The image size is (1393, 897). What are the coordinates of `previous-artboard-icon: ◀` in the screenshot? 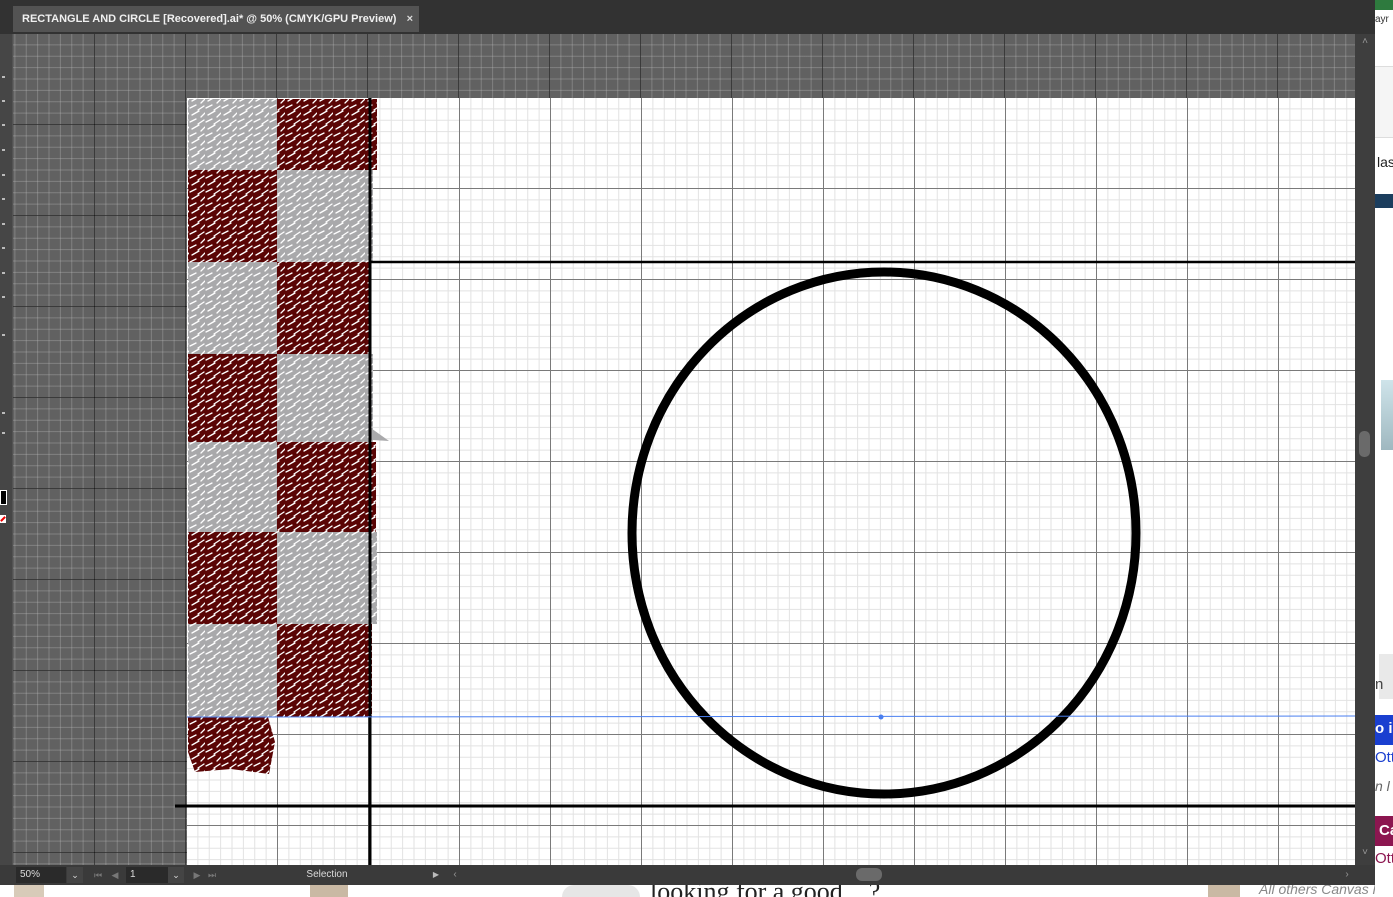 It's located at (115, 875).